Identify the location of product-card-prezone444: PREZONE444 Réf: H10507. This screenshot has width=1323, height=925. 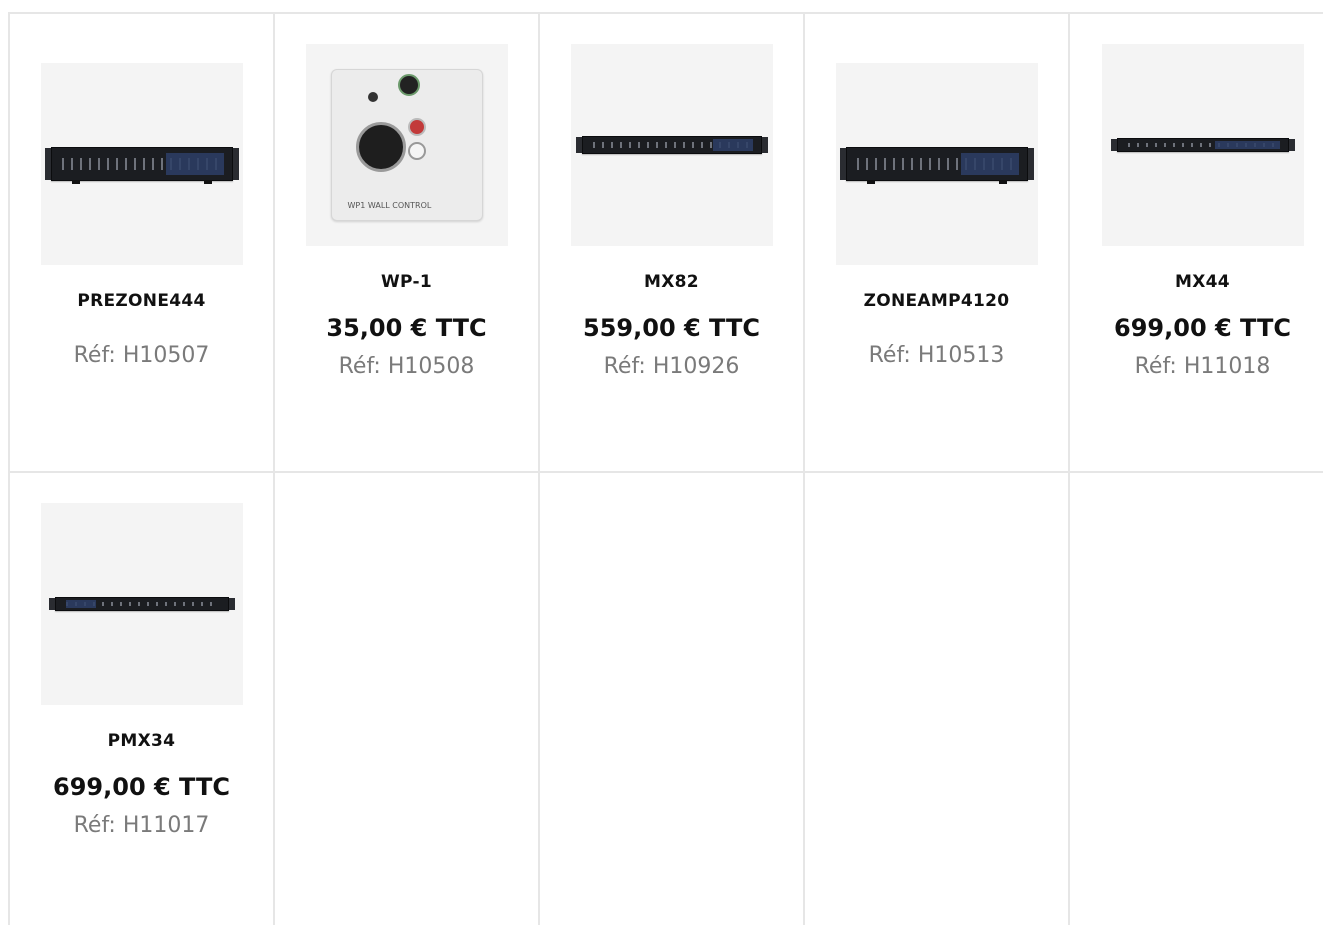
(141, 215).